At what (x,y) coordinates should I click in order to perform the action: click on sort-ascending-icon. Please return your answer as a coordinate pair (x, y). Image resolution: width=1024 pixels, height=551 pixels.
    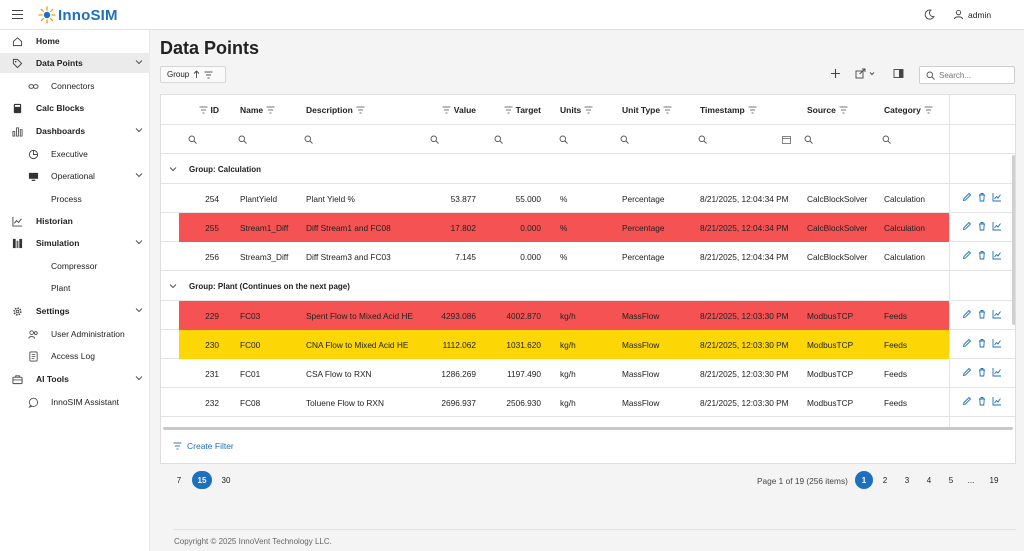
    Looking at the image, I should click on (196, 74).